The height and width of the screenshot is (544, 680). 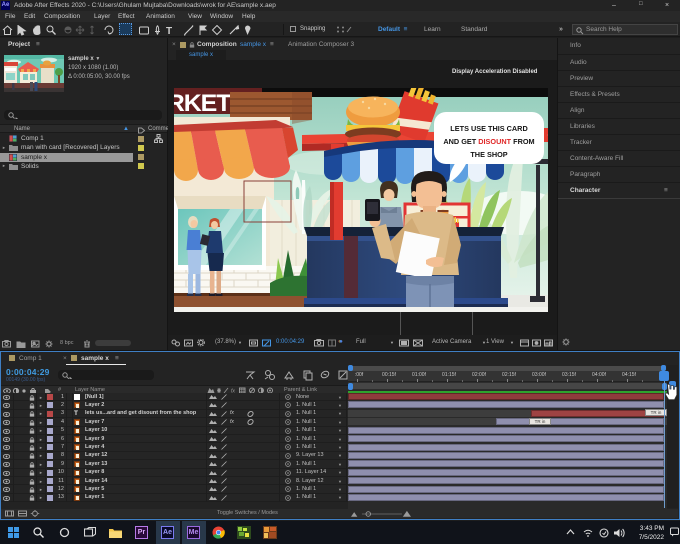 I want to click on svg-text: T, so click(x=169, y=31).